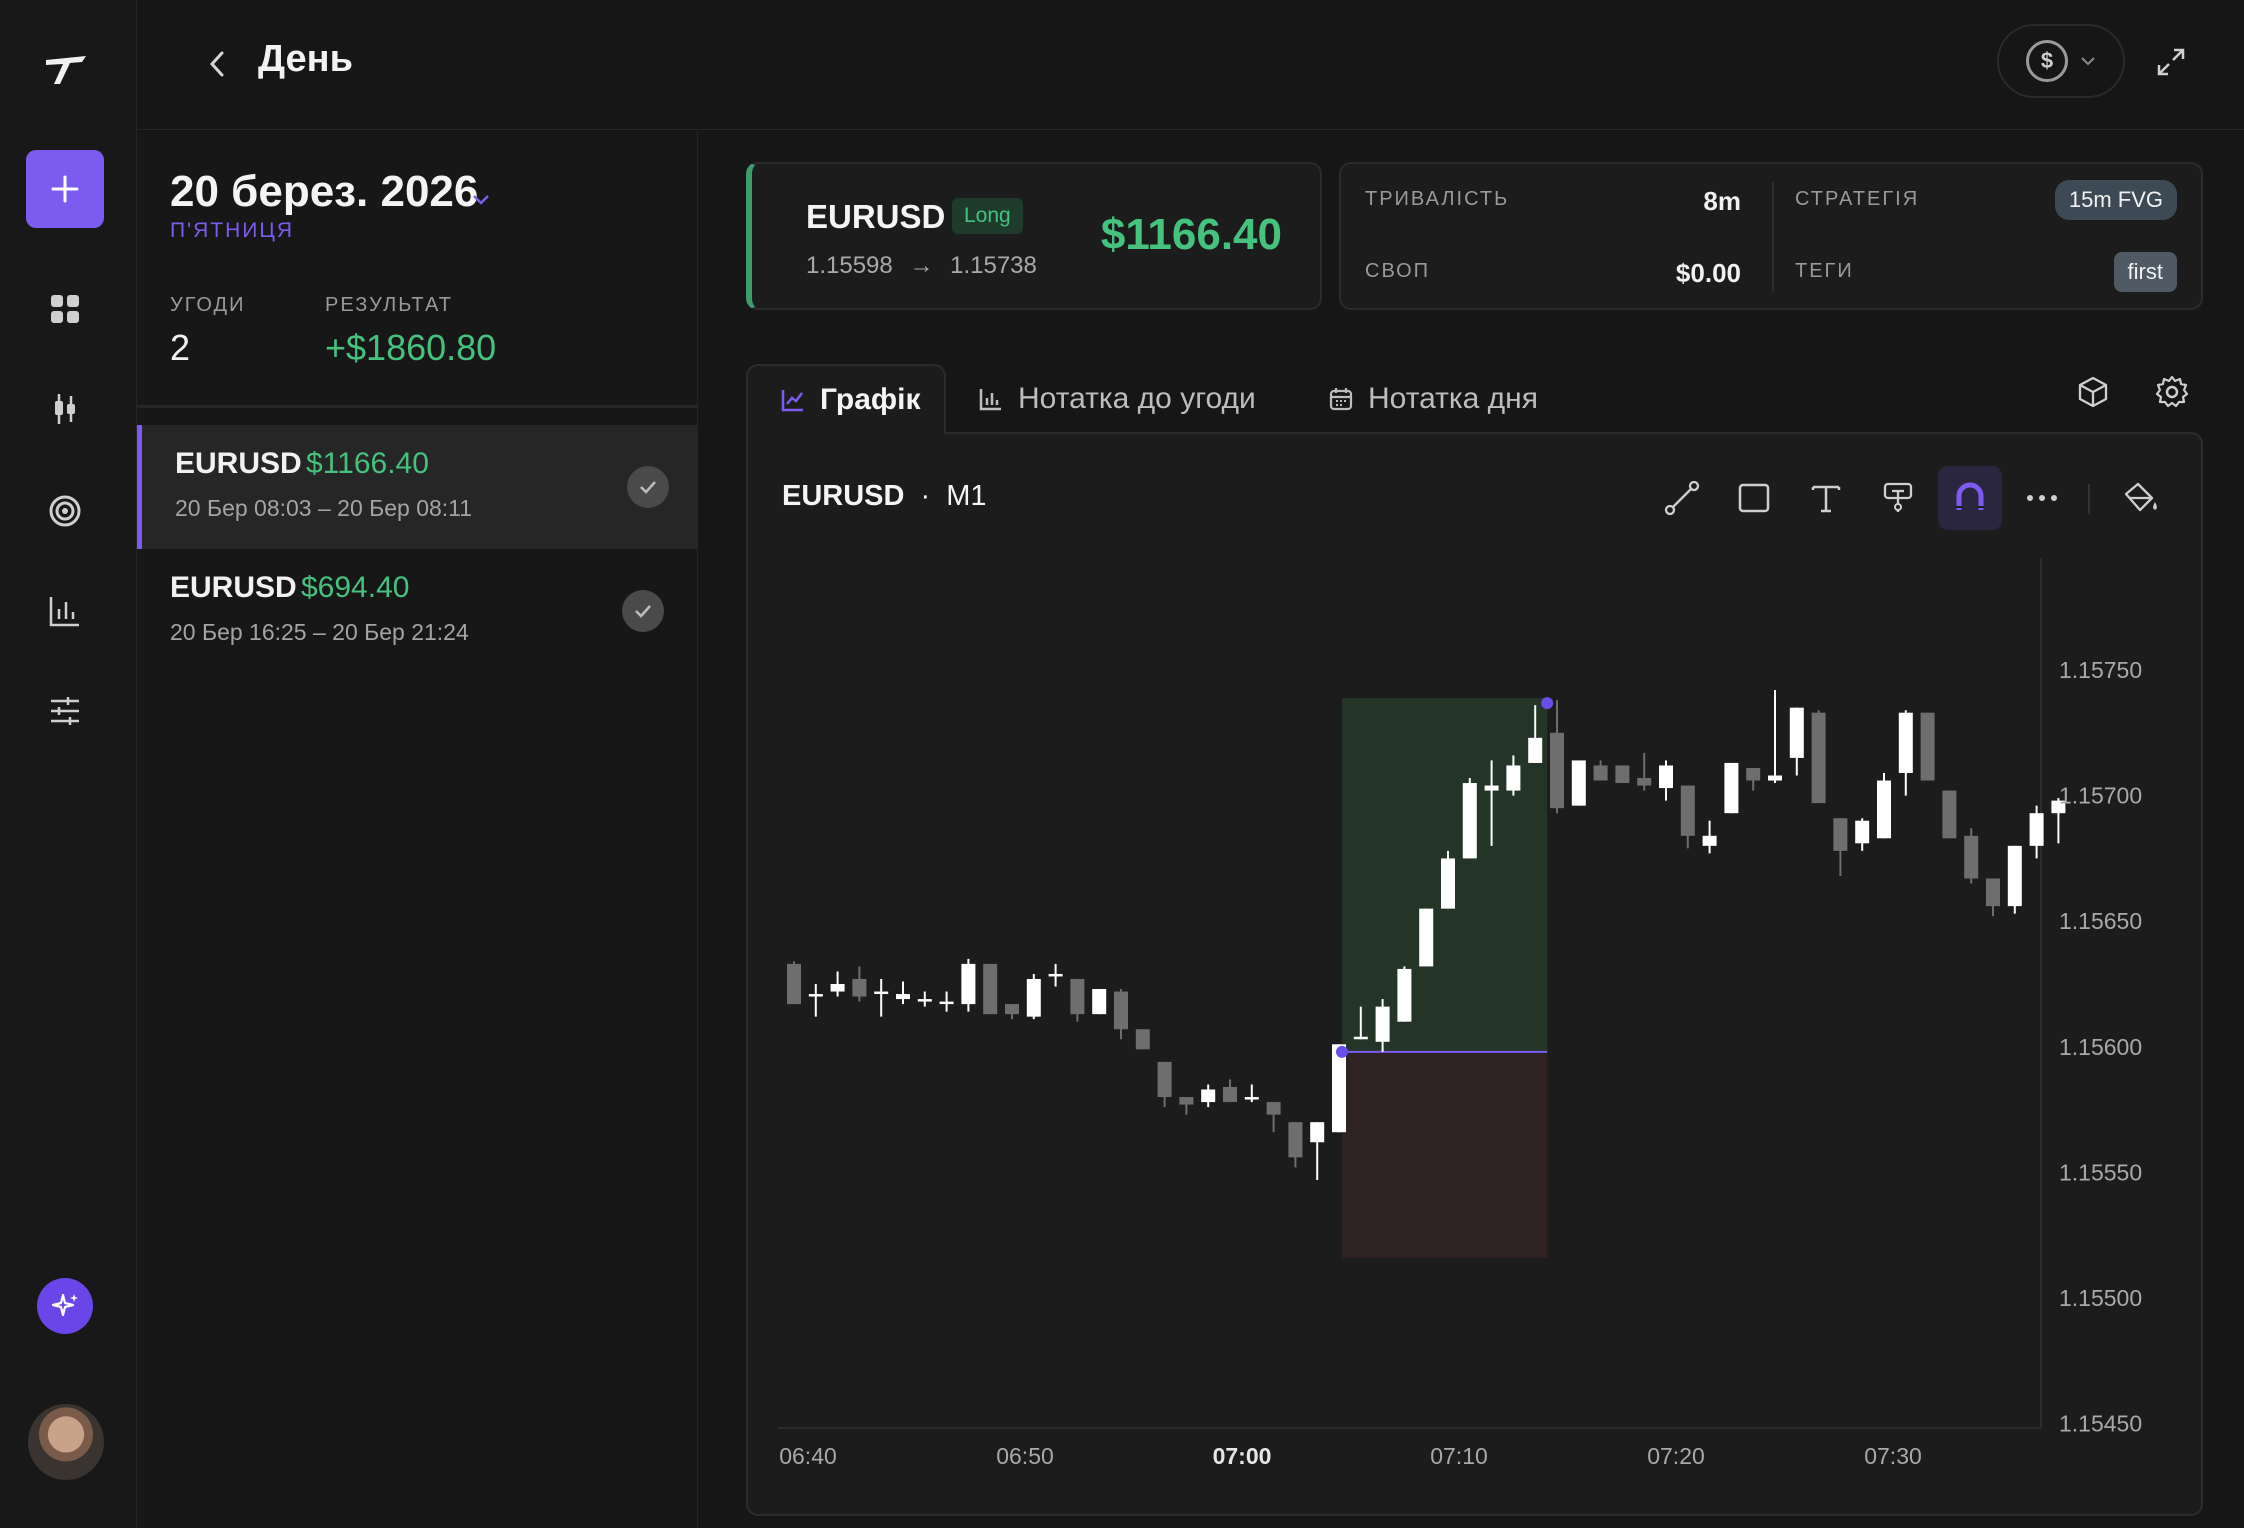  I want to click on app-logo, so click(67, 70).